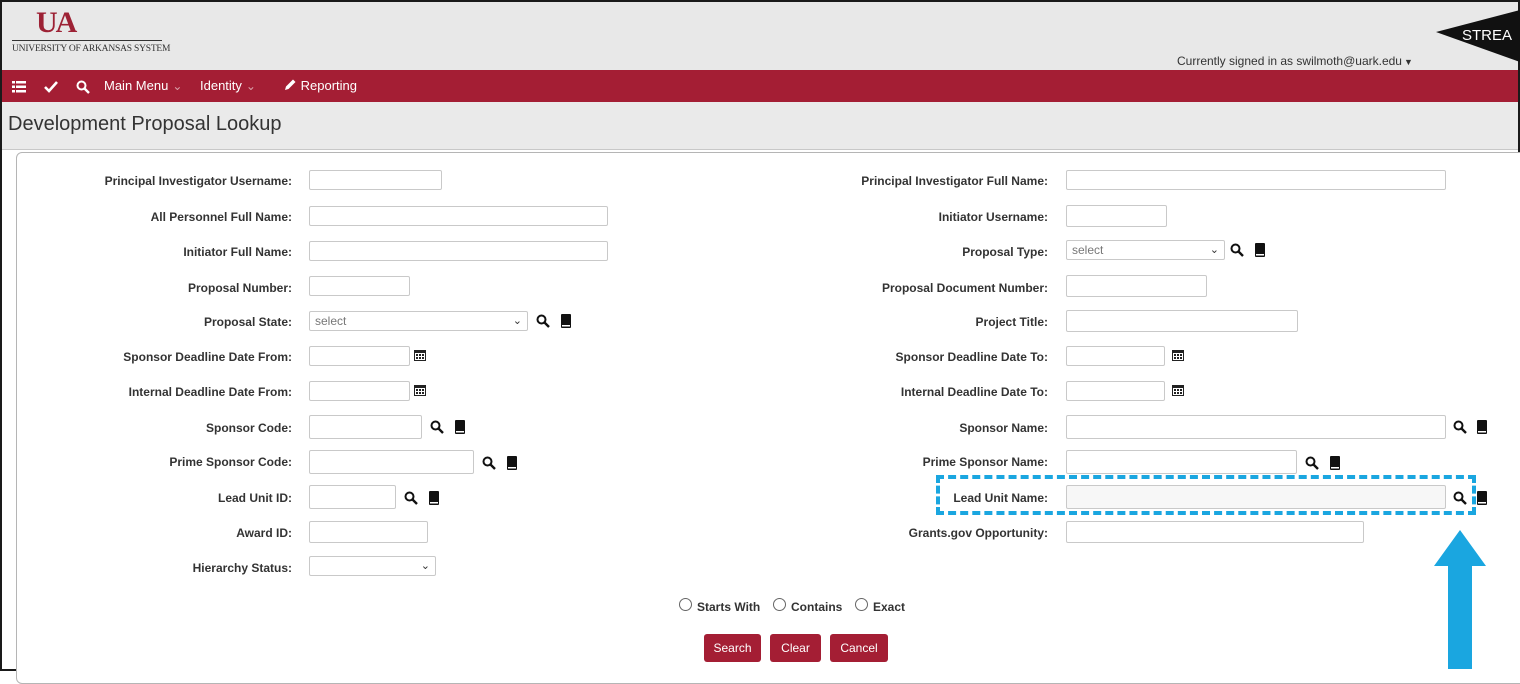 This screenshot has height=684, width=1520. What do you see at coordinates (985, 462) in the screenshot?
I see `prime-sponsor-name-label: Prime Sponsor Name:` at bounding box center [985, 462].